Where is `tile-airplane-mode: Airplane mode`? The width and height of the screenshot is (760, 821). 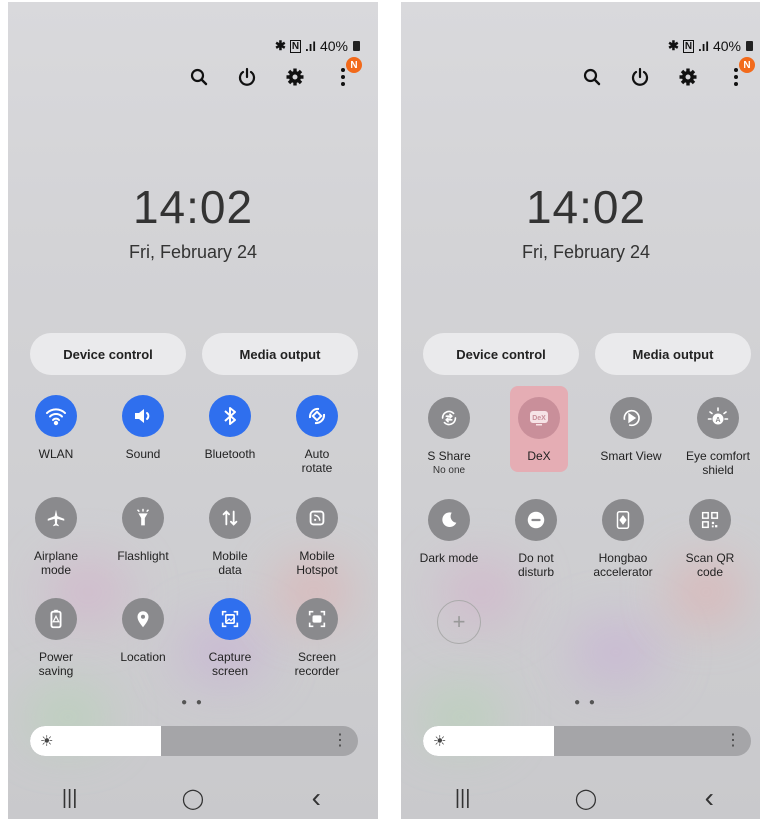 tile-airplane-mode: Airplane mode is located at coordinates (56, 537).